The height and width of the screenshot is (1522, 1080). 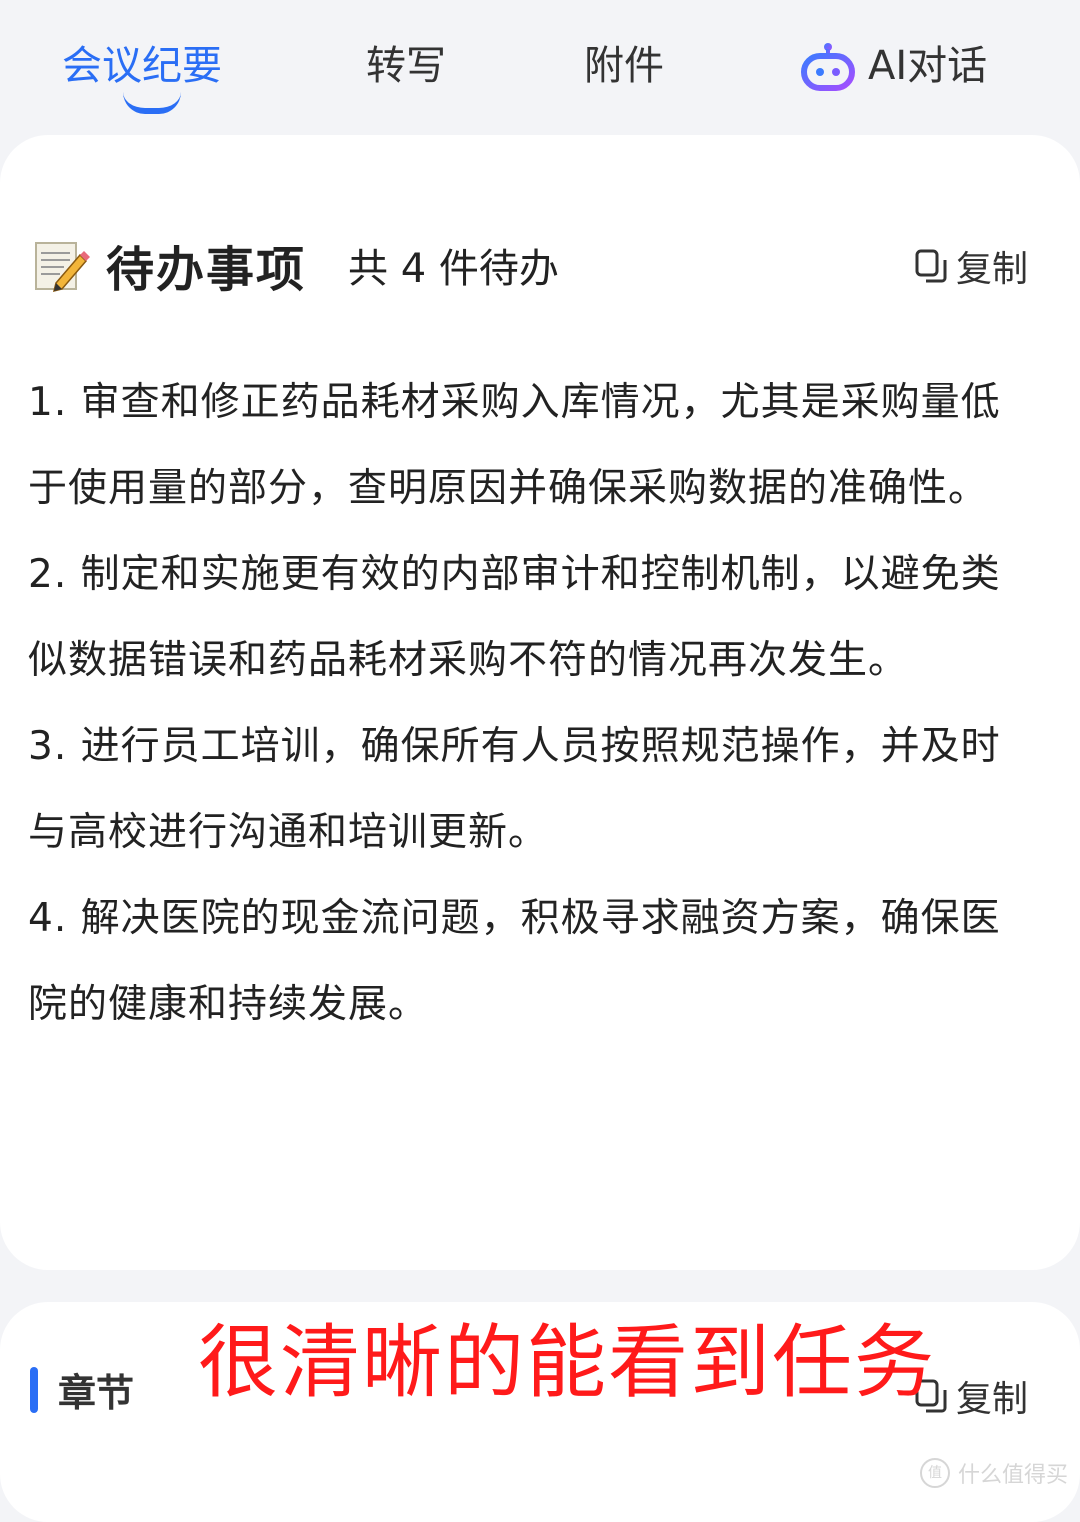 What do you see at coordinates (60, 265) in the screenshot?
I see `memo-icon` at bounding box center [60, 265].